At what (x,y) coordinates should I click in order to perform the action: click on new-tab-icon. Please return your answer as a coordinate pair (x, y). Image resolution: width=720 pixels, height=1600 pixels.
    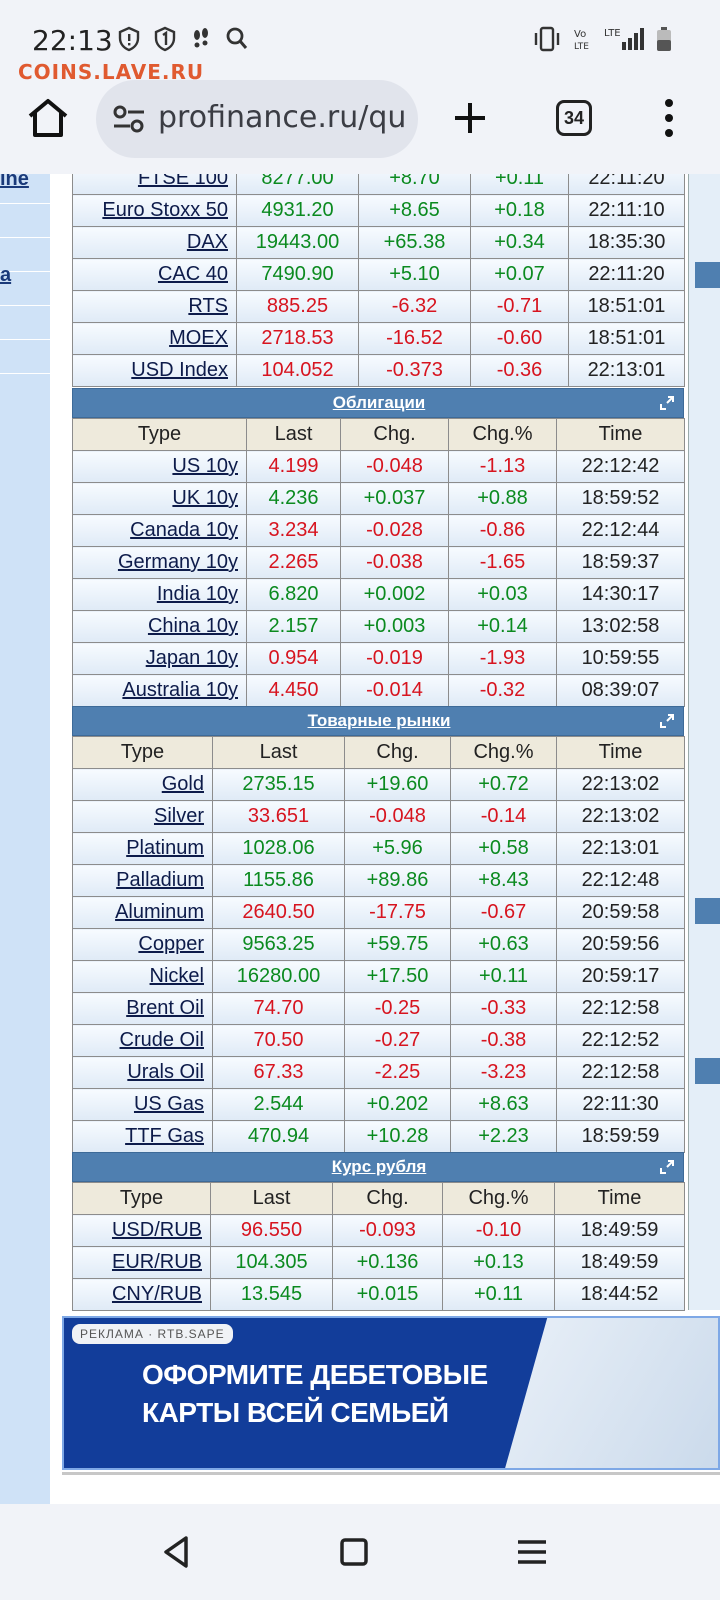
    Looking at the image, I should click on (470, 118).